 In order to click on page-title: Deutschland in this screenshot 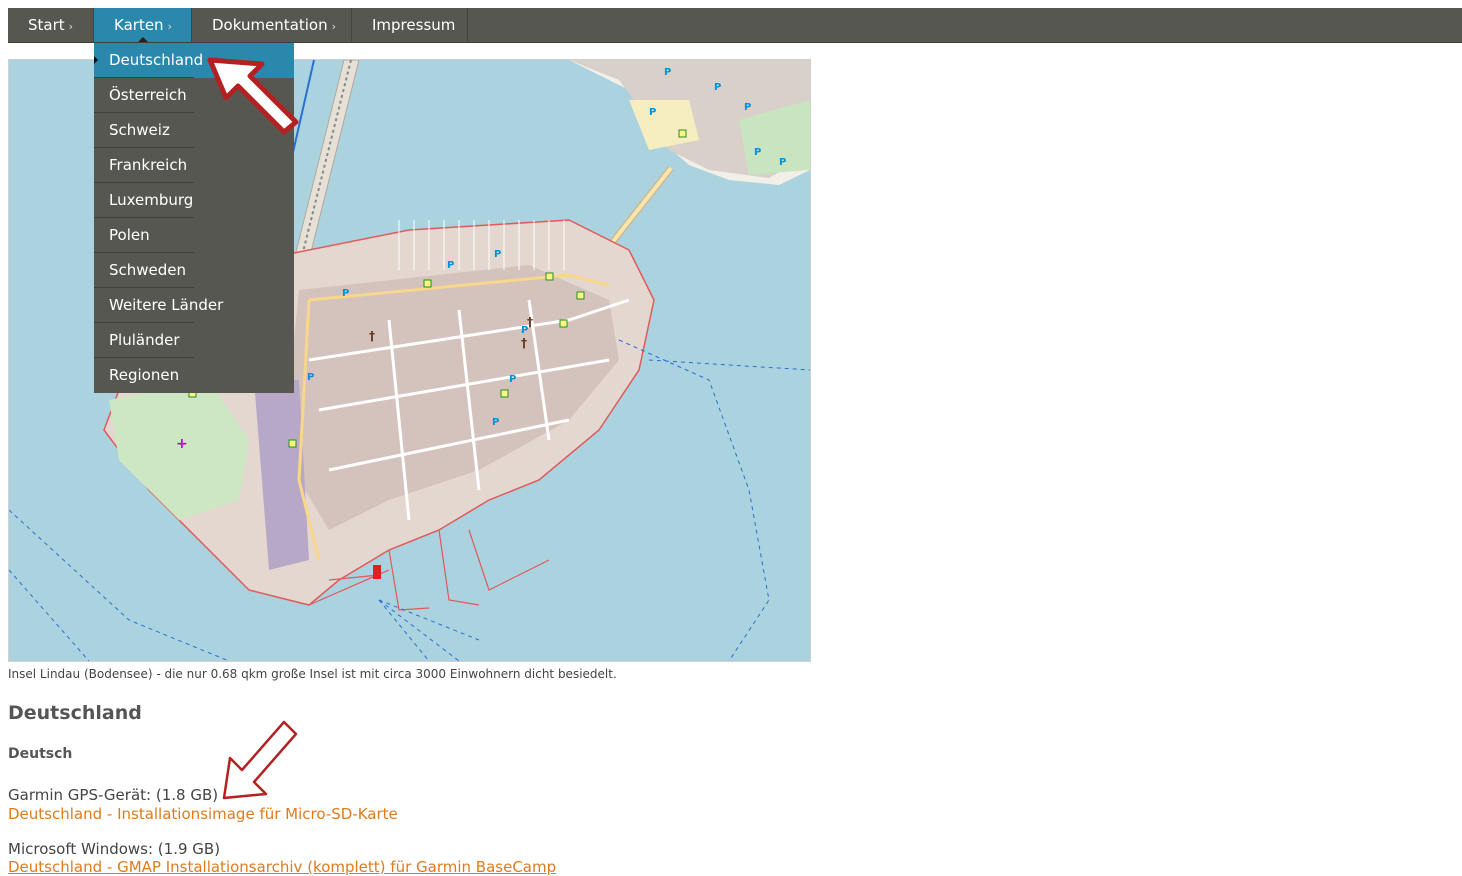, I will do `click(75, 713)`.